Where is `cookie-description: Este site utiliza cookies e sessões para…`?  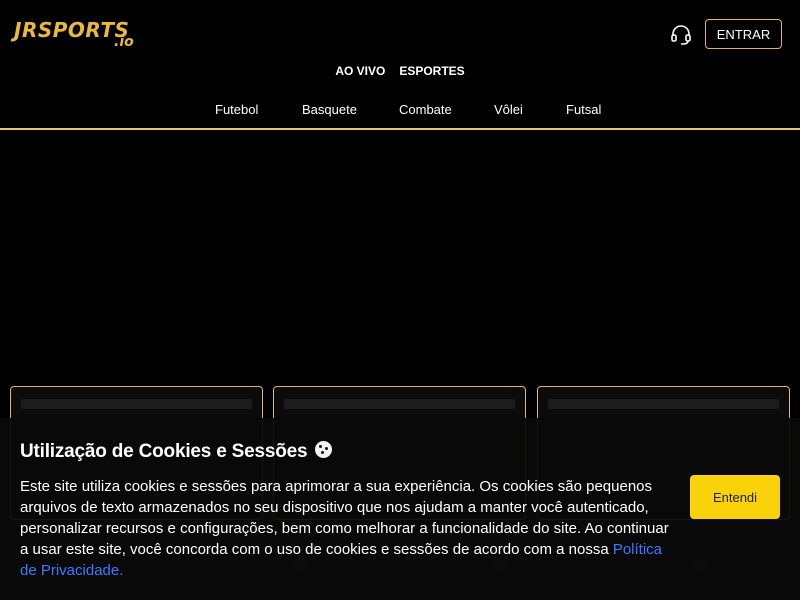 cookie-description: Este site utiliza cookies e sessões para… is located at coordinates (350, 528).